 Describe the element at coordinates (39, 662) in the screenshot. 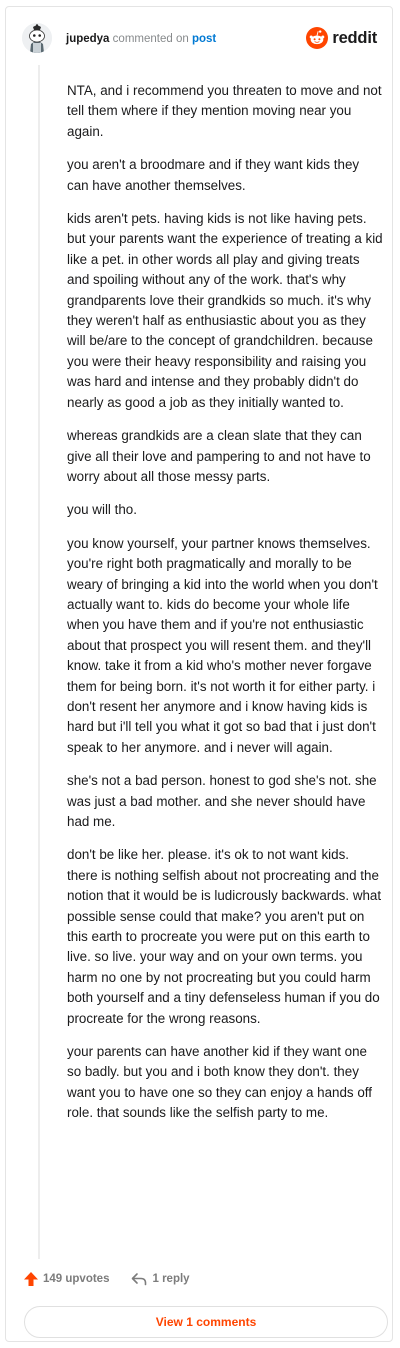

I see `thread-line` at that location.